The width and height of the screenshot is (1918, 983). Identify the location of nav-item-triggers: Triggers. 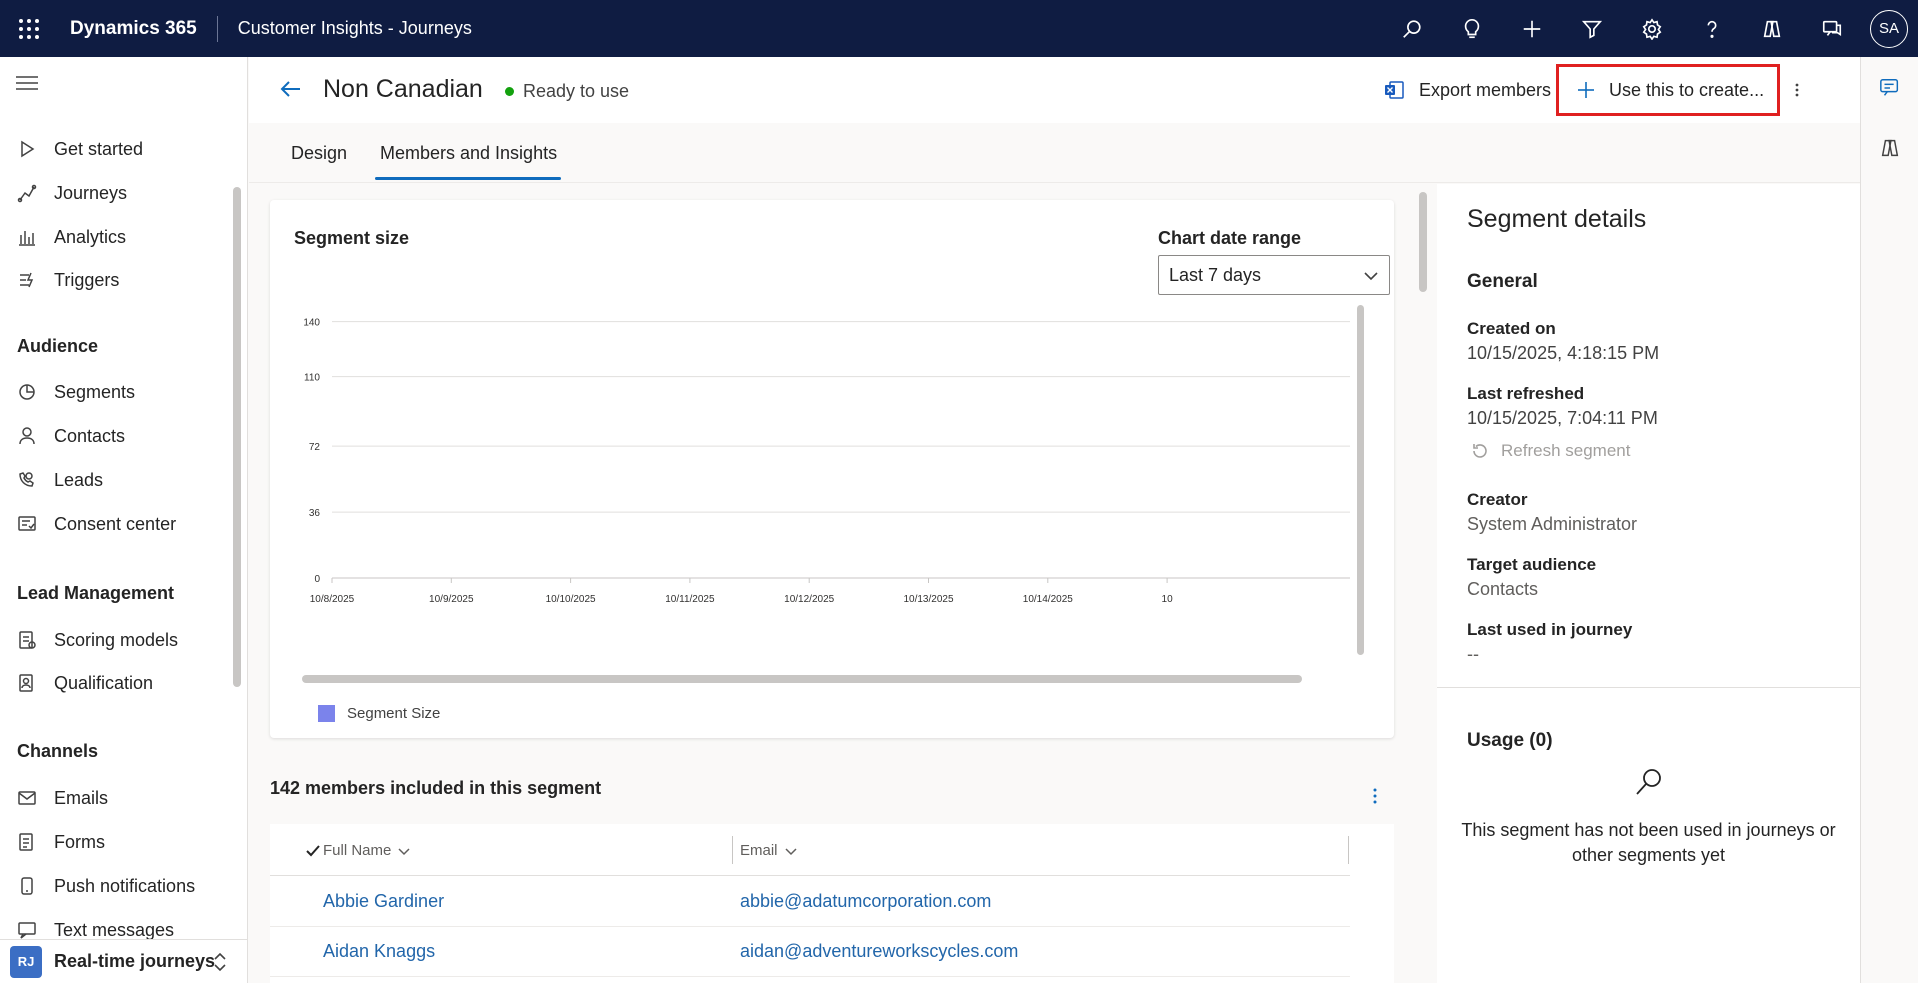
(67, 280).